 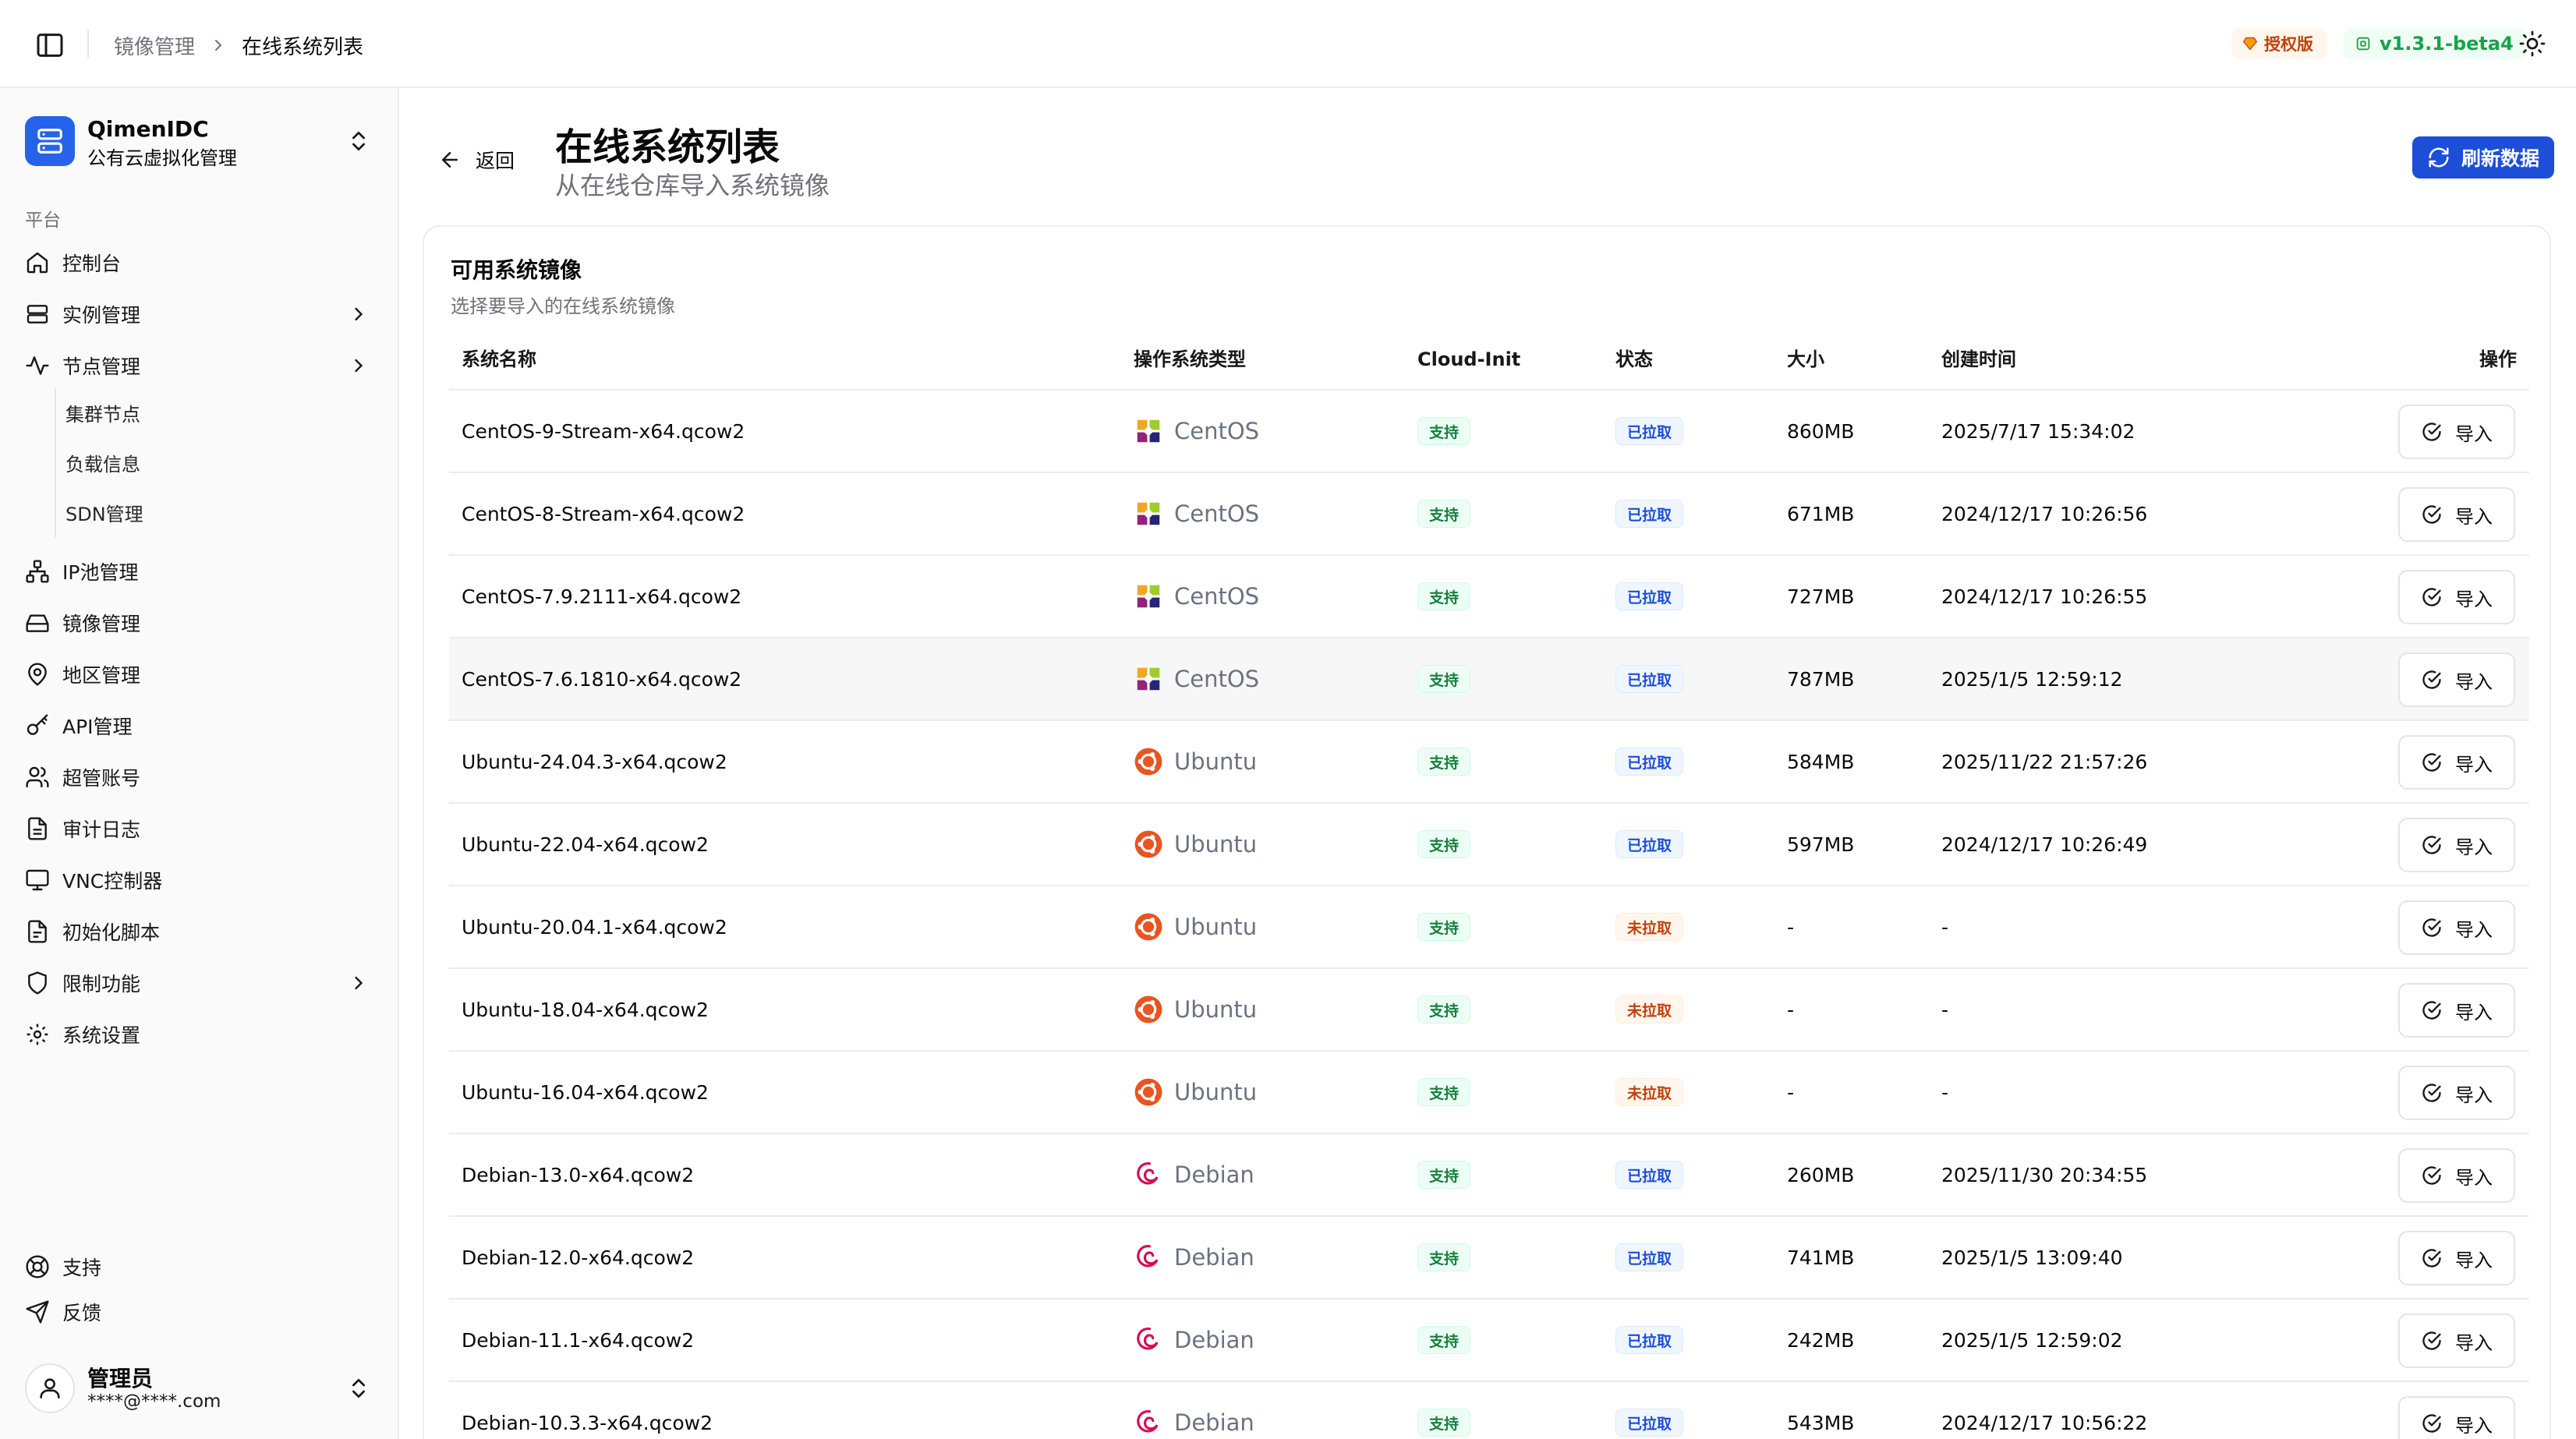 What do you see at coordinates (1190, 359) in the screenshot?
I see `column-header-os: 操作系统类型` at bounding box center [1190, 359].